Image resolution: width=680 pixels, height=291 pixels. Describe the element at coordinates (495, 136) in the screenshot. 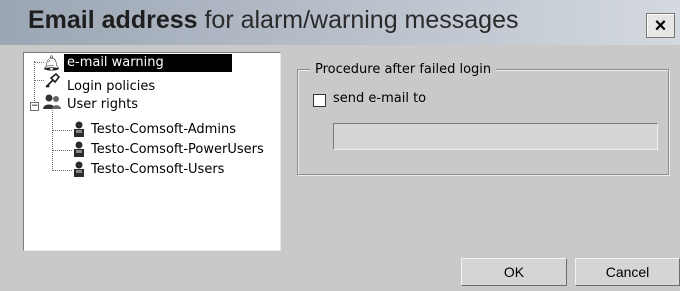

I see `email-address-field` at that location.